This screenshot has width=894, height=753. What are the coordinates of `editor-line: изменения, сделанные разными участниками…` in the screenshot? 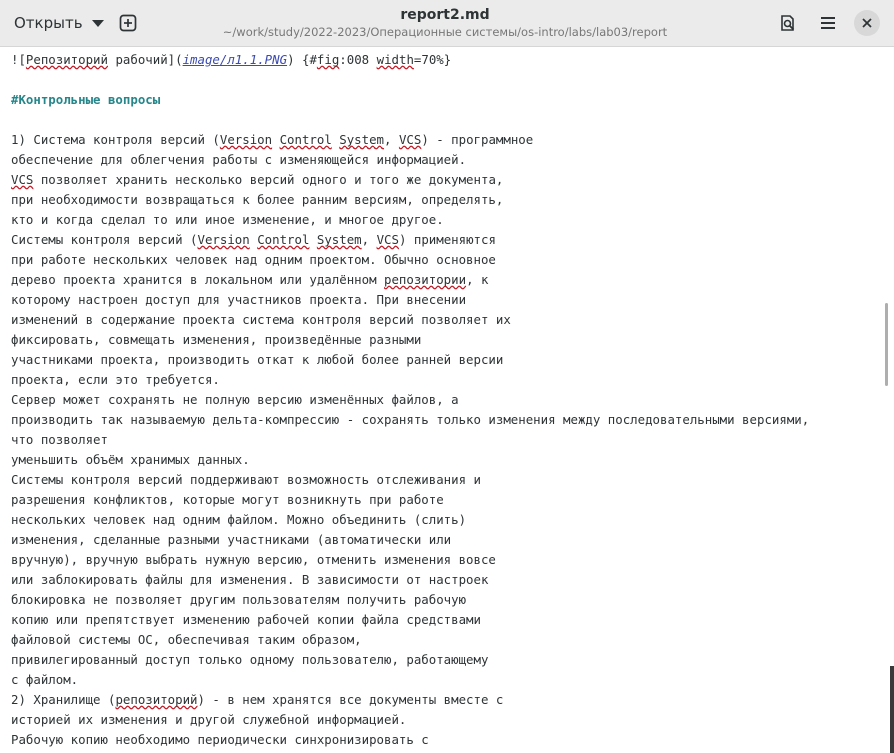 It's located at (231, 540).